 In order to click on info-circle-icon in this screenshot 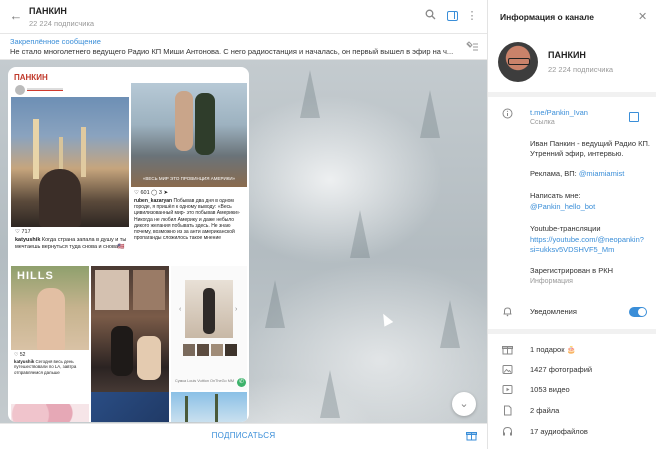, I will do `click(507, 113)`.